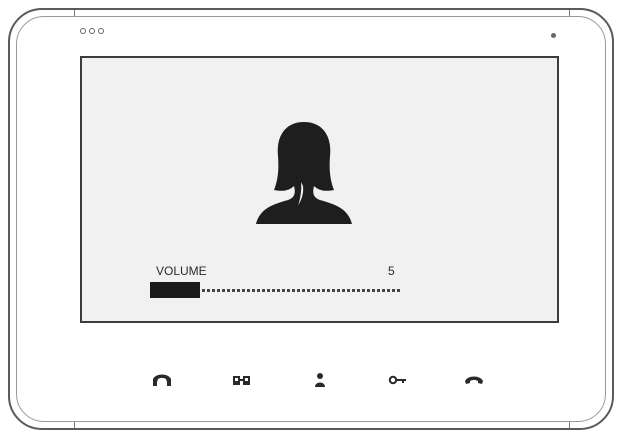  I want to click on volume-slider-fill, so click(175, 290).